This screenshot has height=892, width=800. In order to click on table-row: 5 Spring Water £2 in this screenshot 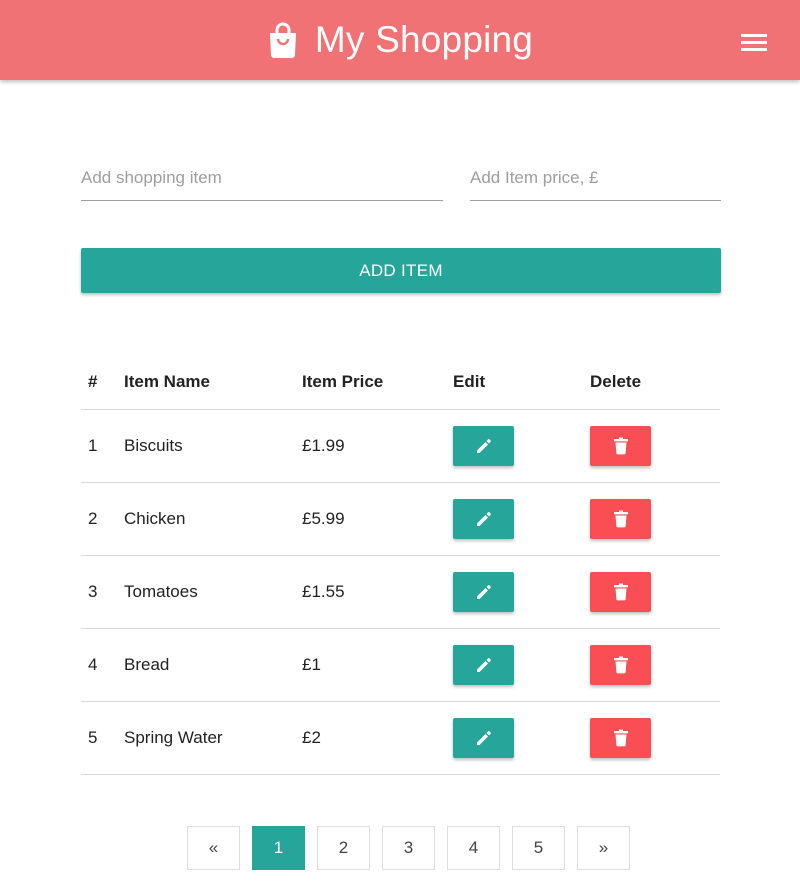, I will do `click(400, 738)`.